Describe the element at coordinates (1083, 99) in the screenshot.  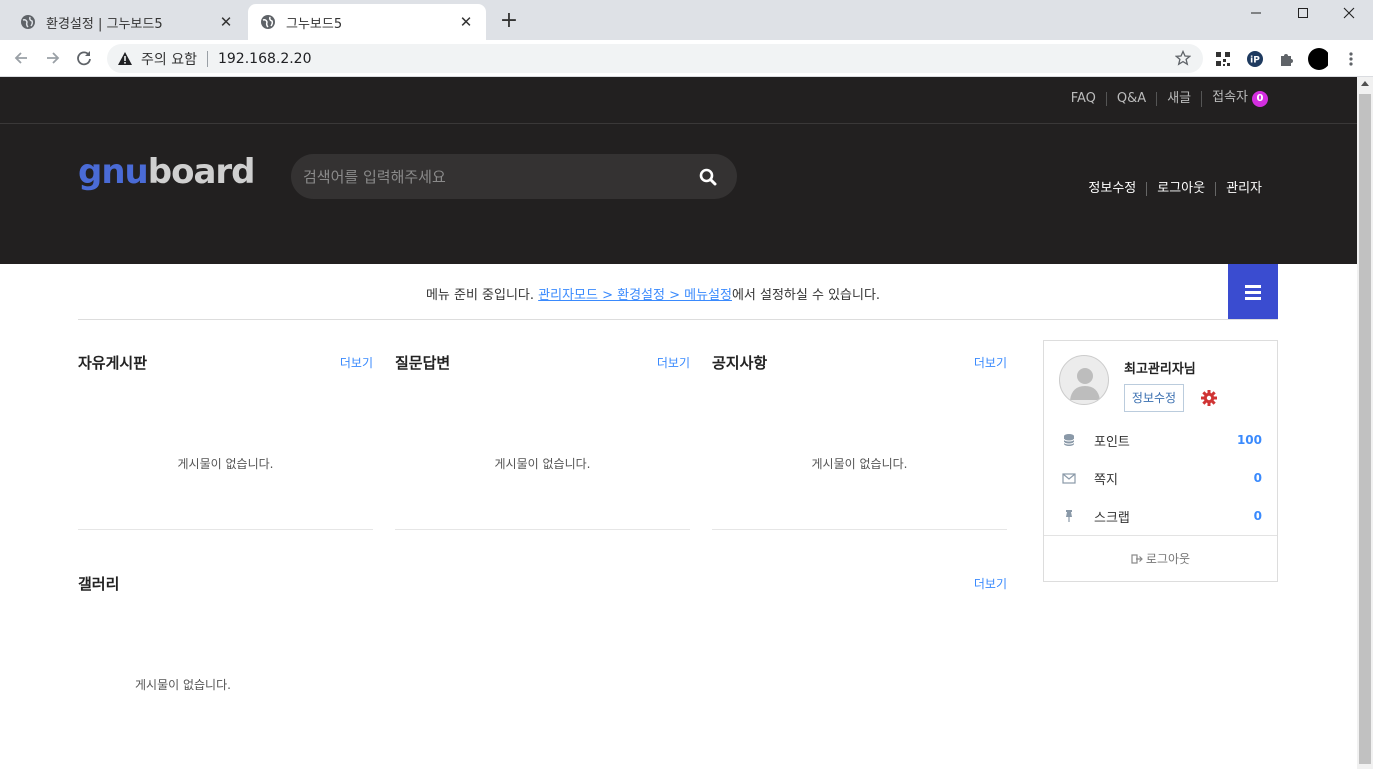
I see `faq-link: FAQ` at that location.